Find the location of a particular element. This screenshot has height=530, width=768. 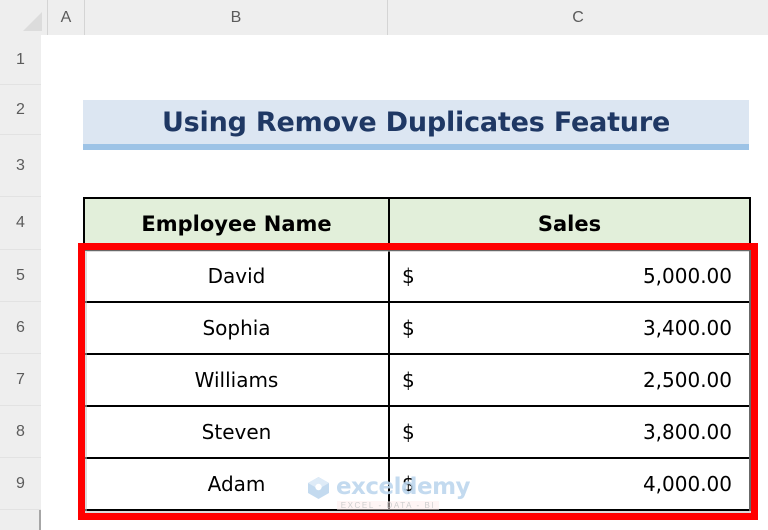

cell-employee-name: Steven is located at coordinates (236, 432).